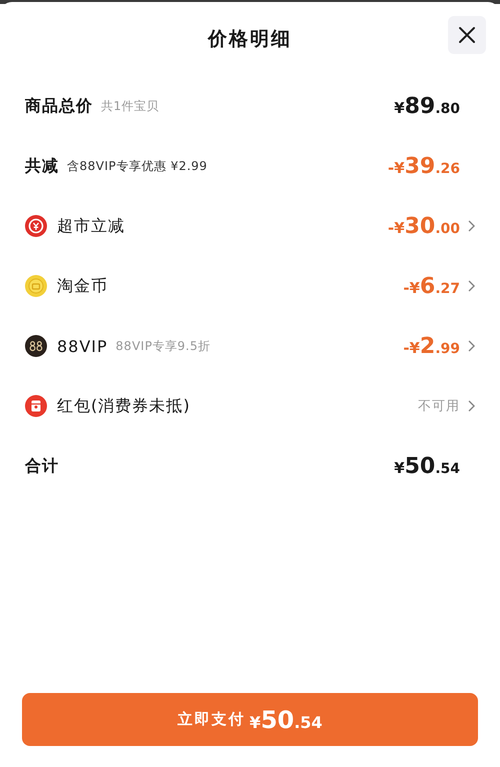 The image size is (500, 767). Describe the element at coordinates (36, 406) in the screenshot. I see `envelope-icon` at that location.